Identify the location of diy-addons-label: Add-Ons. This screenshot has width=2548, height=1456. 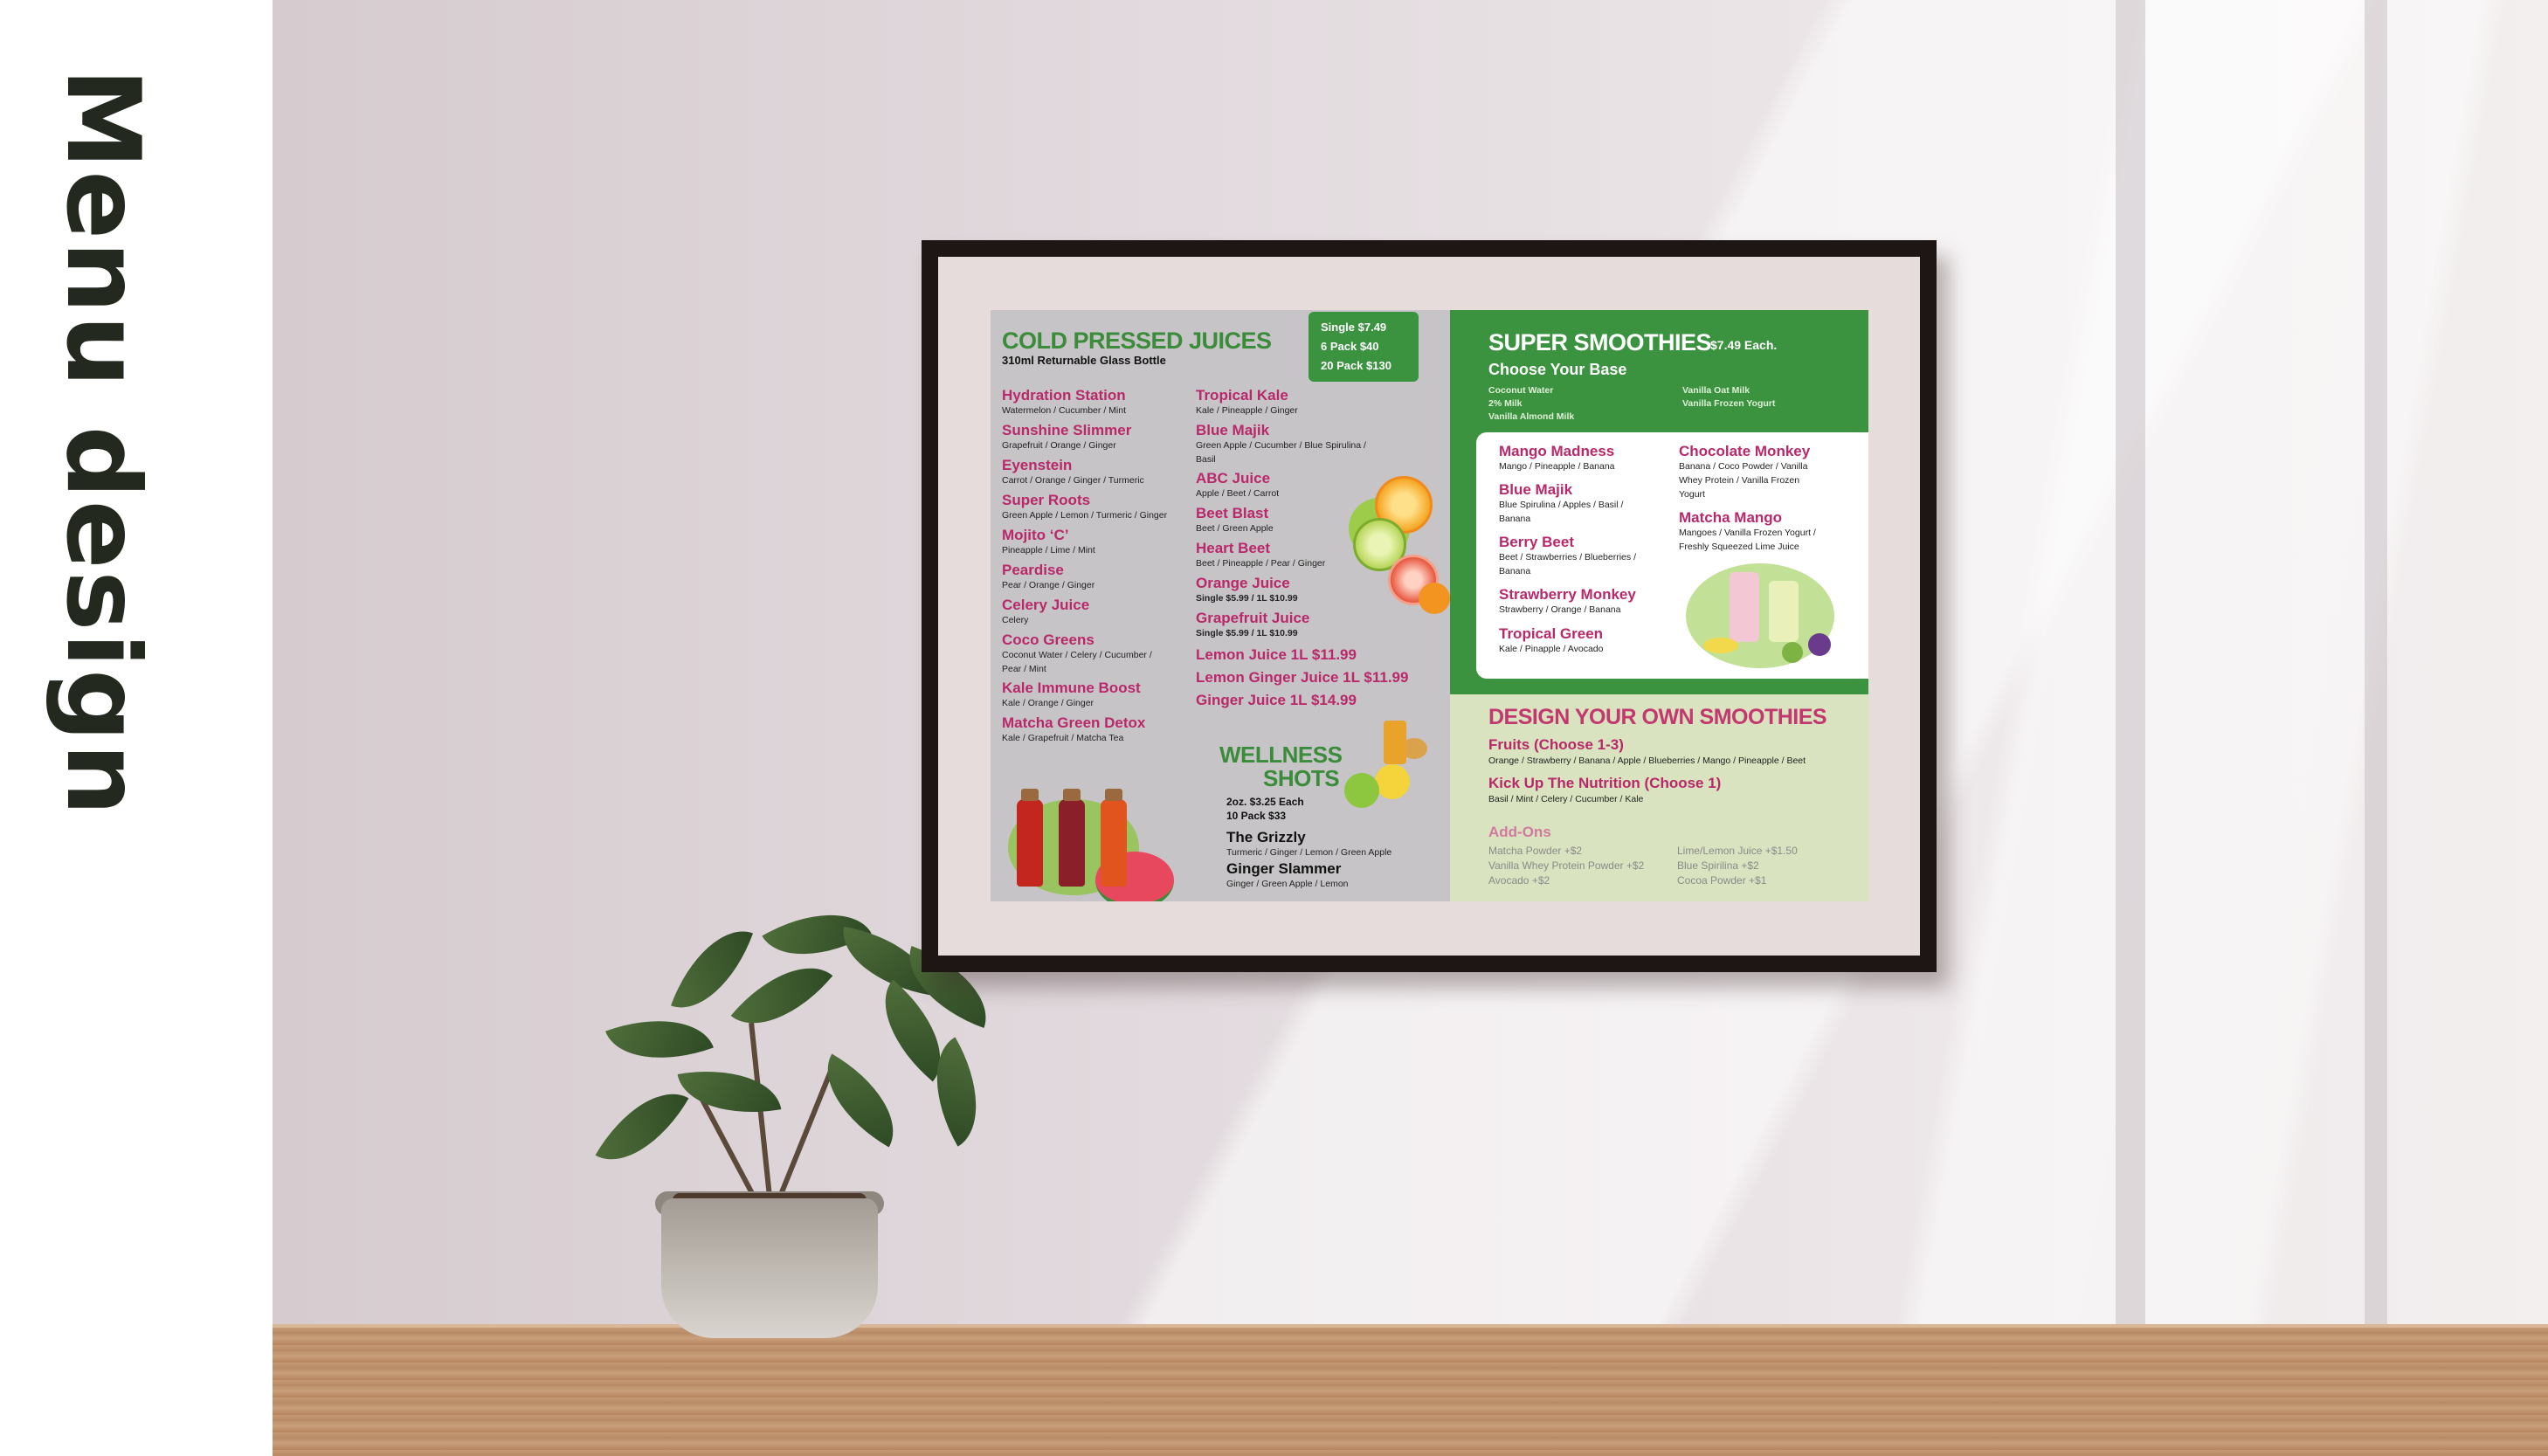
(1519, 832).